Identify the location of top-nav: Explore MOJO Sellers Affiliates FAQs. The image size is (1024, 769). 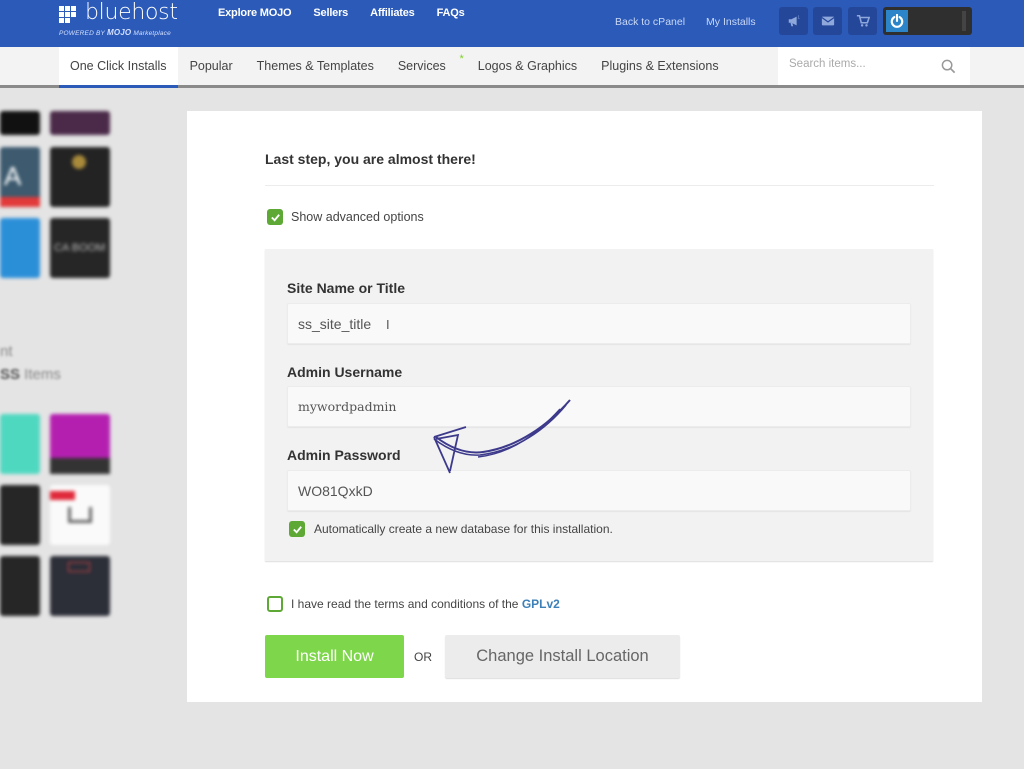
(341, 13).